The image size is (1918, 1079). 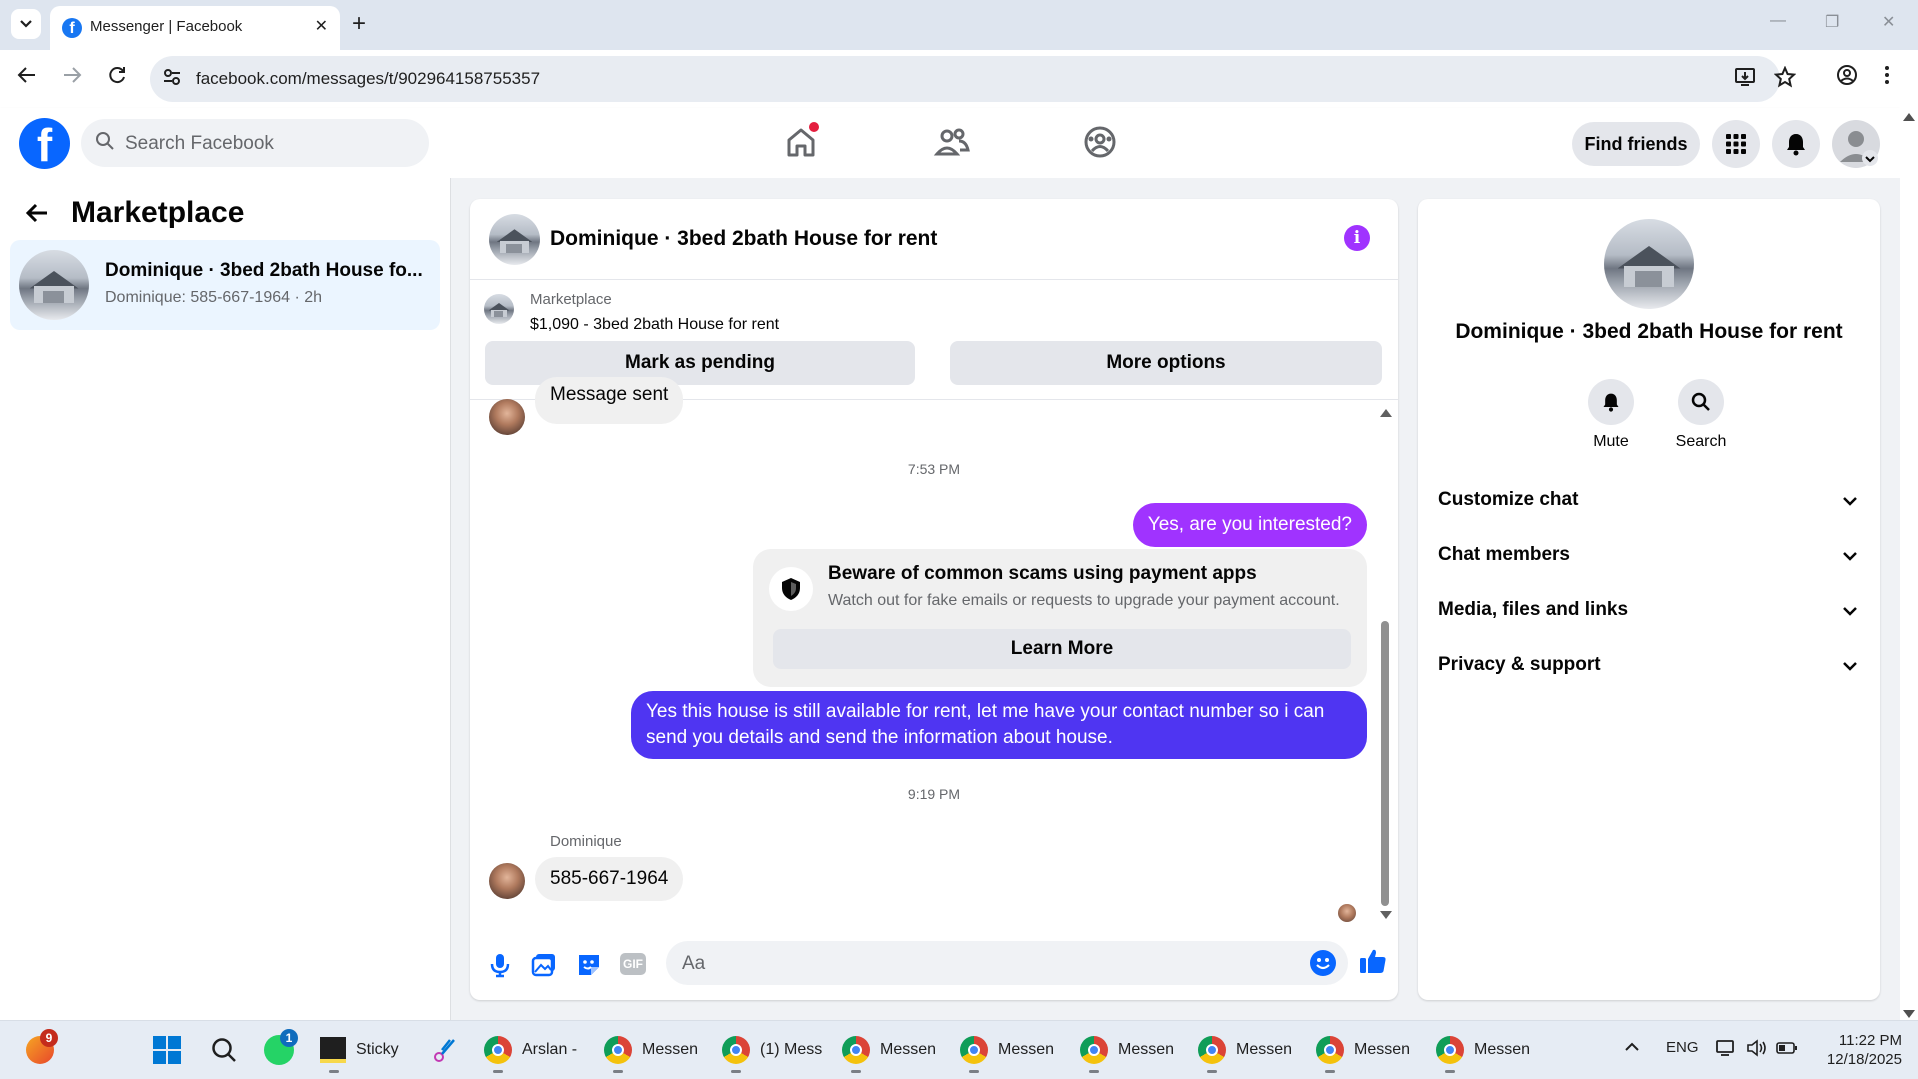 What do you see at coordinates (27, 78) in the screenshot?
I see `back-icon` at bounding box center [27, 78].